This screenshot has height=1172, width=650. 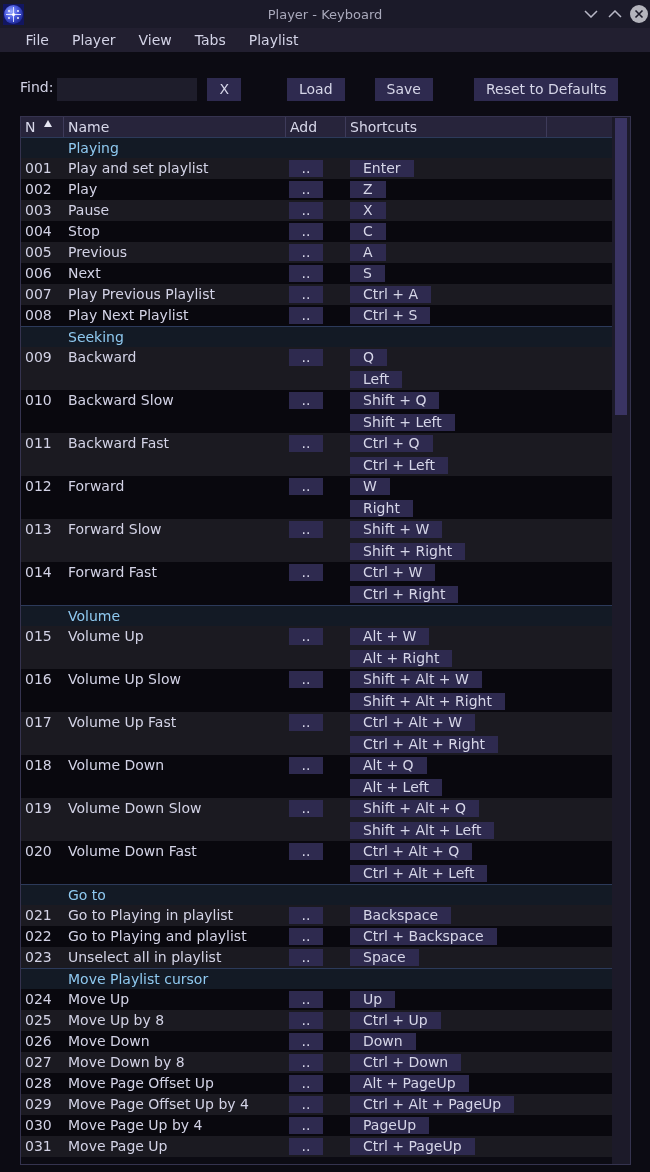 I want to click on table-row: 025 Move Up by 8 .. Ctrl + Up, so click(x=316, y=1020).